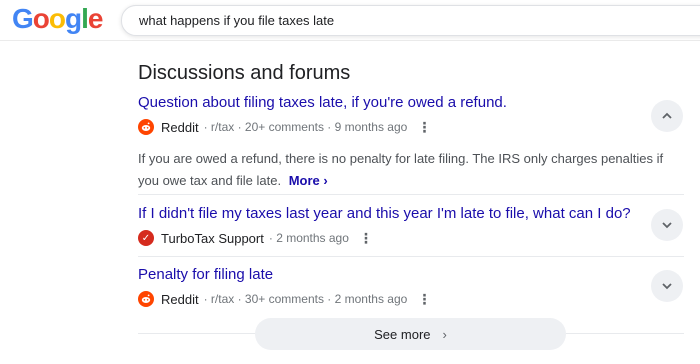 Image resolution: width=700 pixels, height=364 pixels. I want to click on search-query: what happens if you file taxes late, so click(237, 20).